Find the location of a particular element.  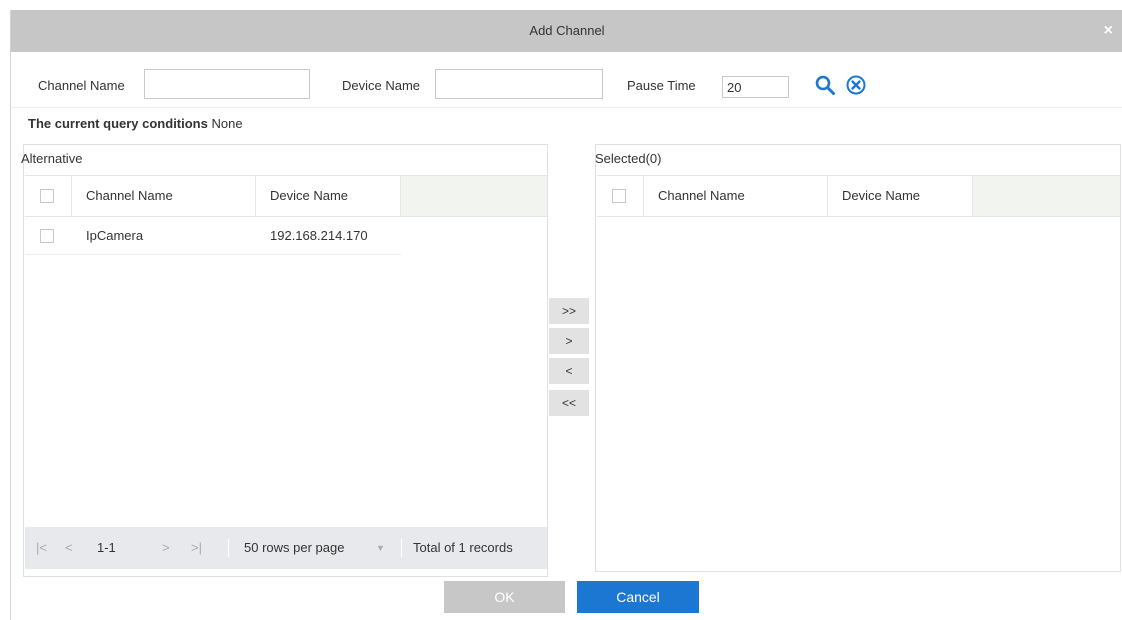

row-channel-name: IpCamera is located at coordinates (115, 235).